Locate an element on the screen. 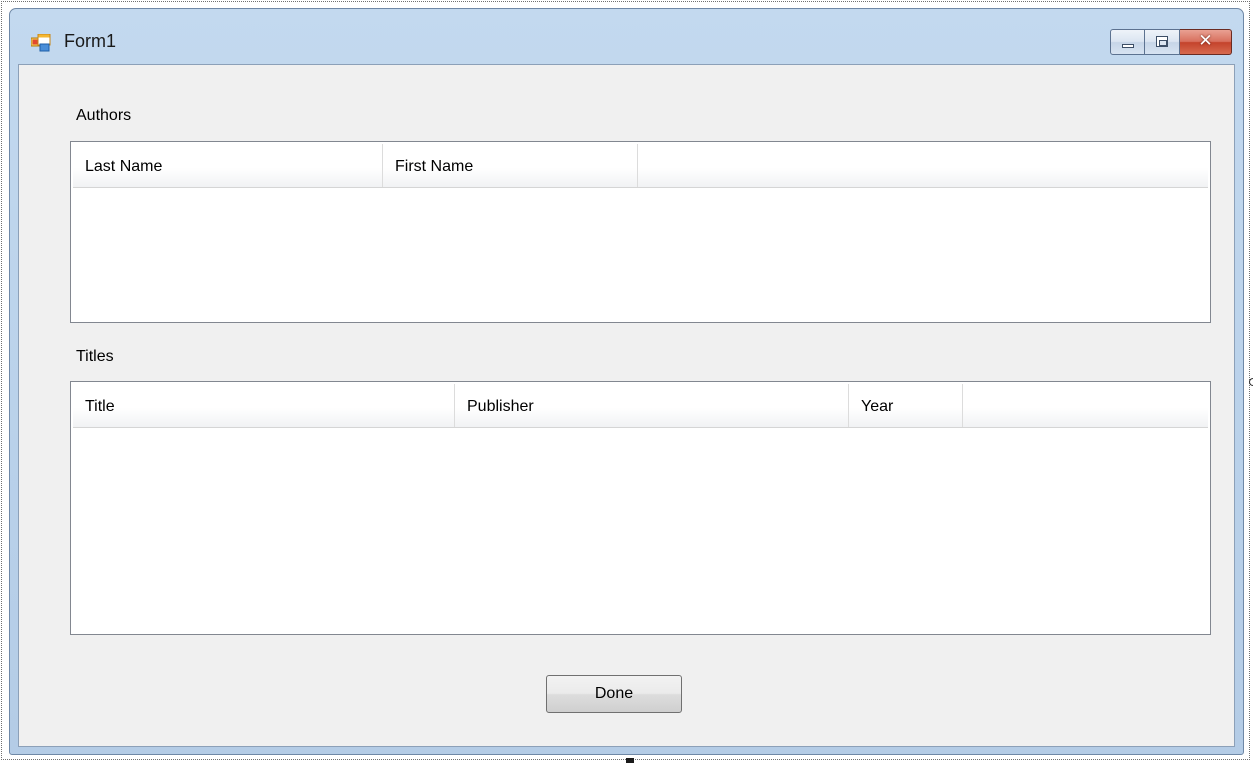 The width and height of the screenshot is (1253, 763). titles-label: Titles is located at coordinates (95, 356).